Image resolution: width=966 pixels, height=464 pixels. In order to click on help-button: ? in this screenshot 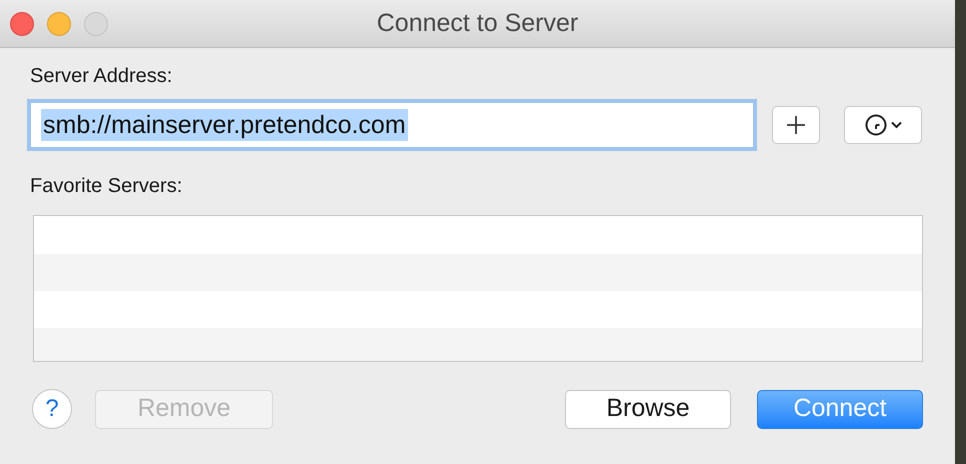, I will do `click(52, 409)`.